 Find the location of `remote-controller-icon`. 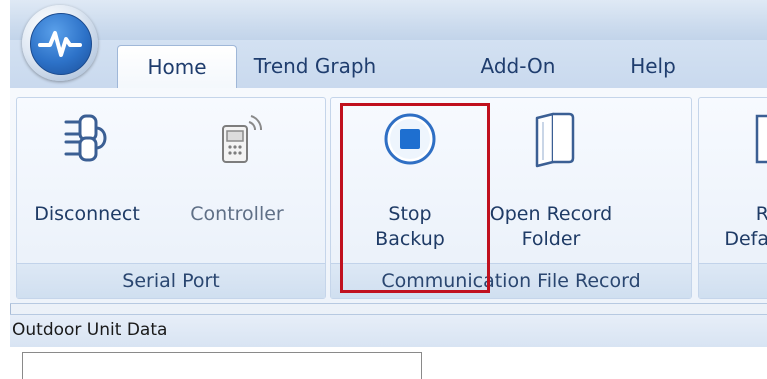

remote-controller-icon is located at coordinates (242, 139).